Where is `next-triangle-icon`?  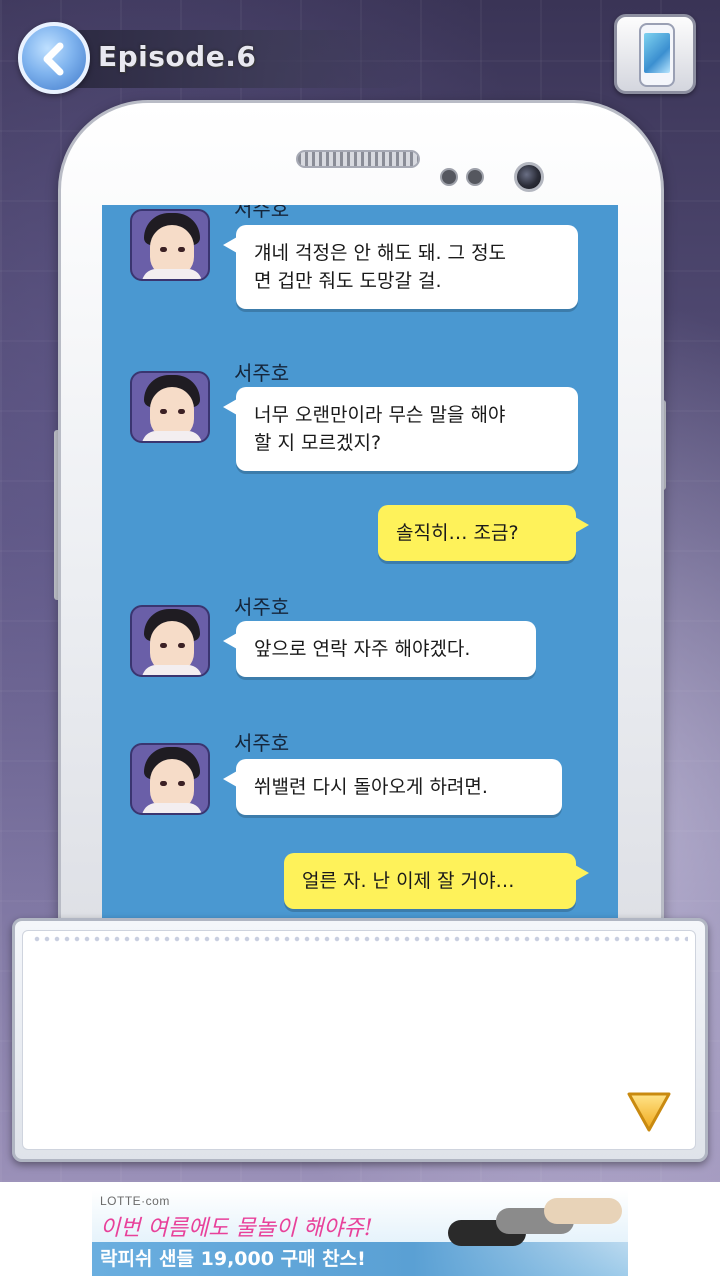 next-triangle-icon is located at coordinates (649, 1112).